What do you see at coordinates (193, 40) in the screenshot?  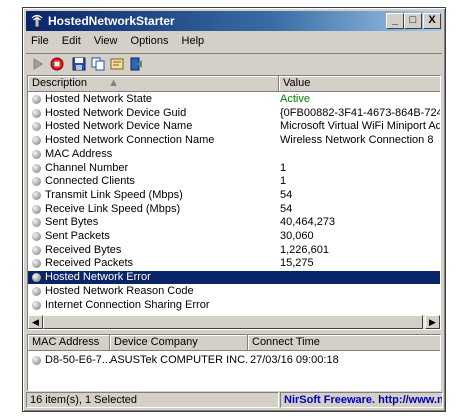 I see `menu-help: Help` at bounding box center [193, 40].